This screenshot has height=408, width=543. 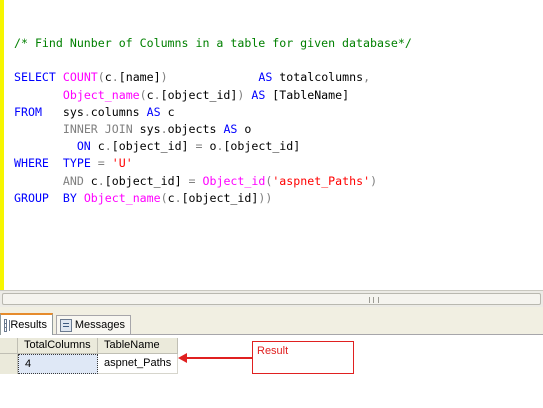 I want to click on tab-messages-label: Messages, so click(x=99, y=325).